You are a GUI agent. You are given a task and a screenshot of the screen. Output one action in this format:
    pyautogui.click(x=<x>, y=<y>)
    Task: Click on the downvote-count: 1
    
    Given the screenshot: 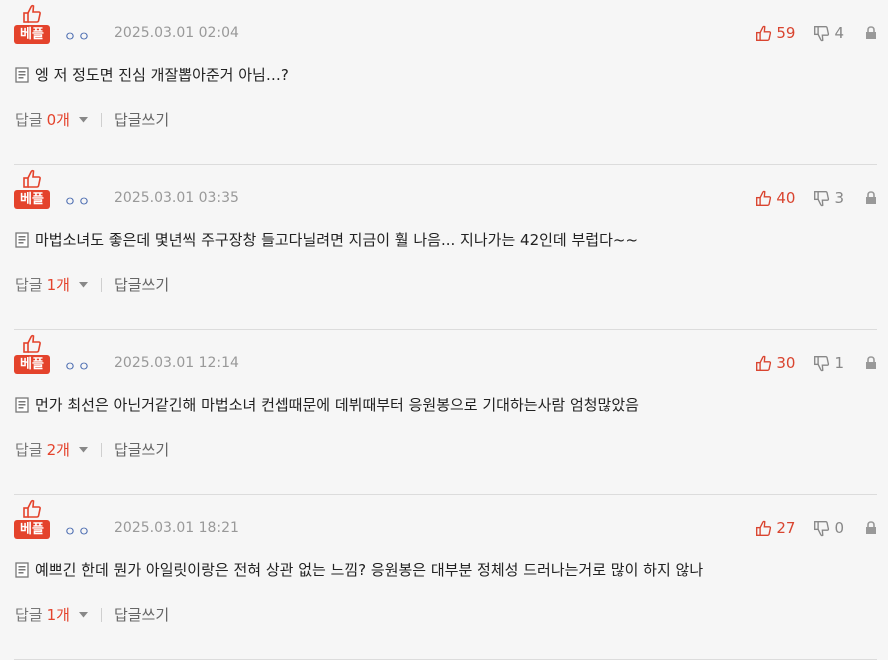 What is the action you would take?
    pyautogui.click(x=839, y=363)
    